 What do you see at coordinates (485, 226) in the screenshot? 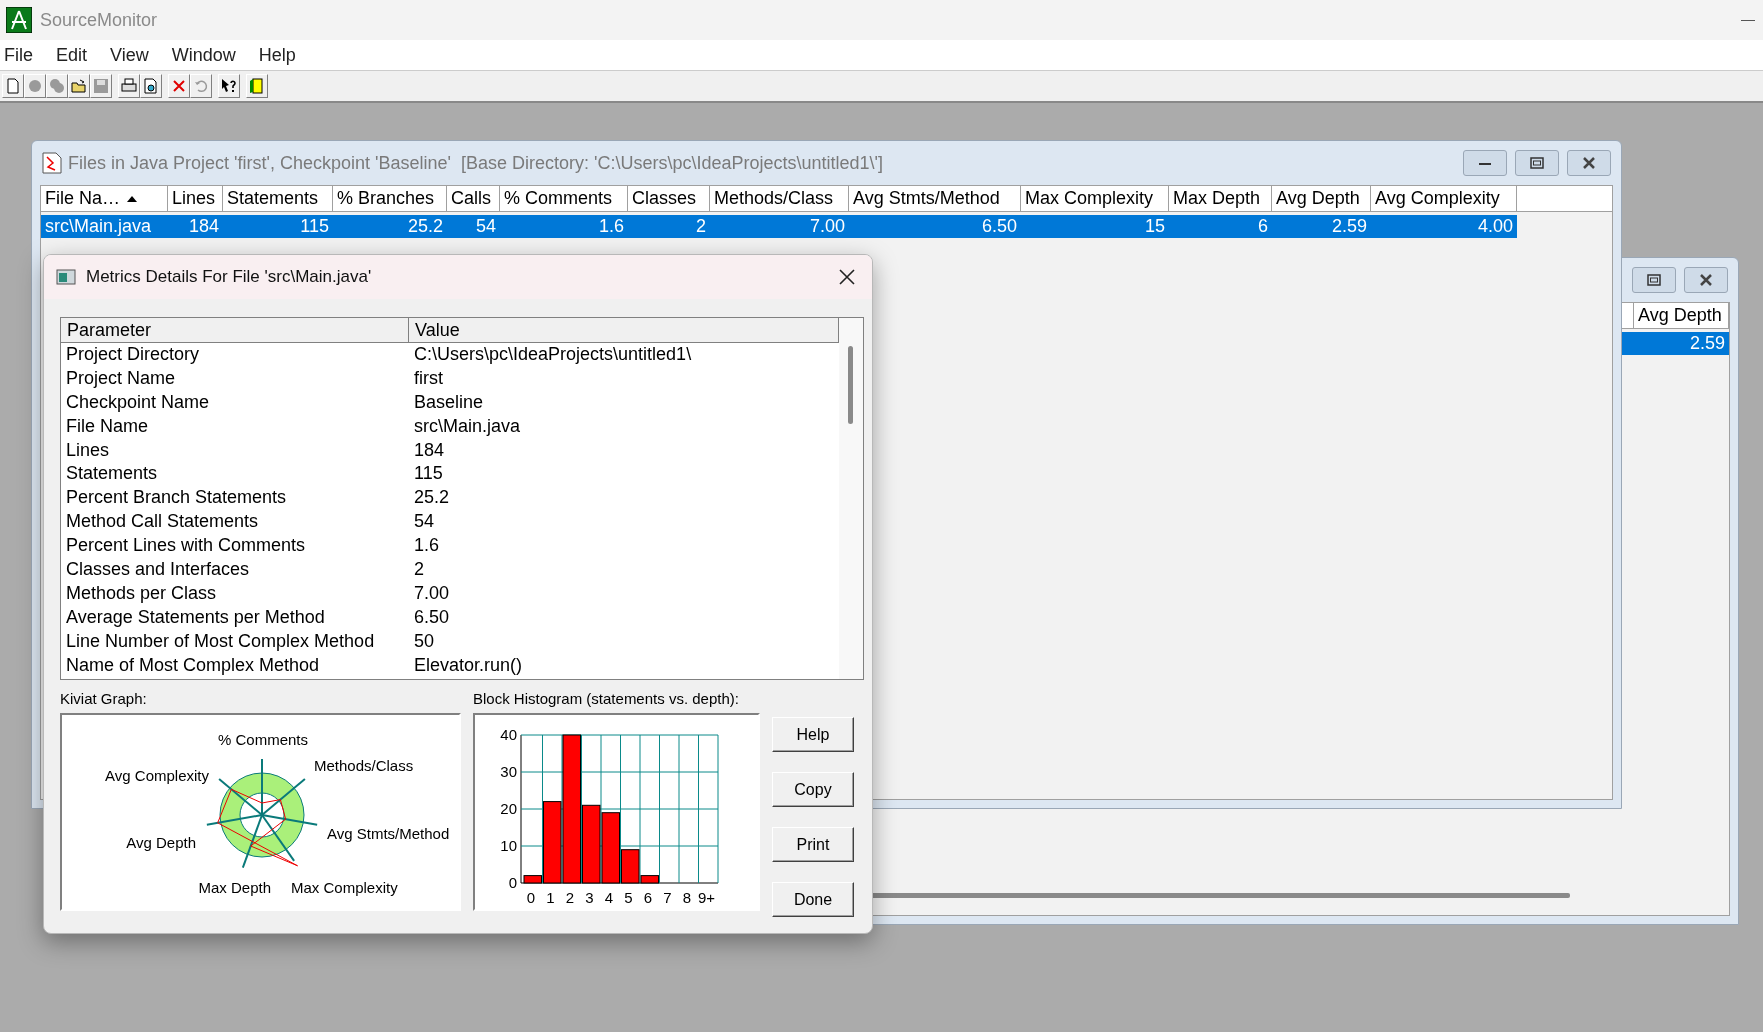
I see `table-cell-text: 54` at bounding box center [485, 226].